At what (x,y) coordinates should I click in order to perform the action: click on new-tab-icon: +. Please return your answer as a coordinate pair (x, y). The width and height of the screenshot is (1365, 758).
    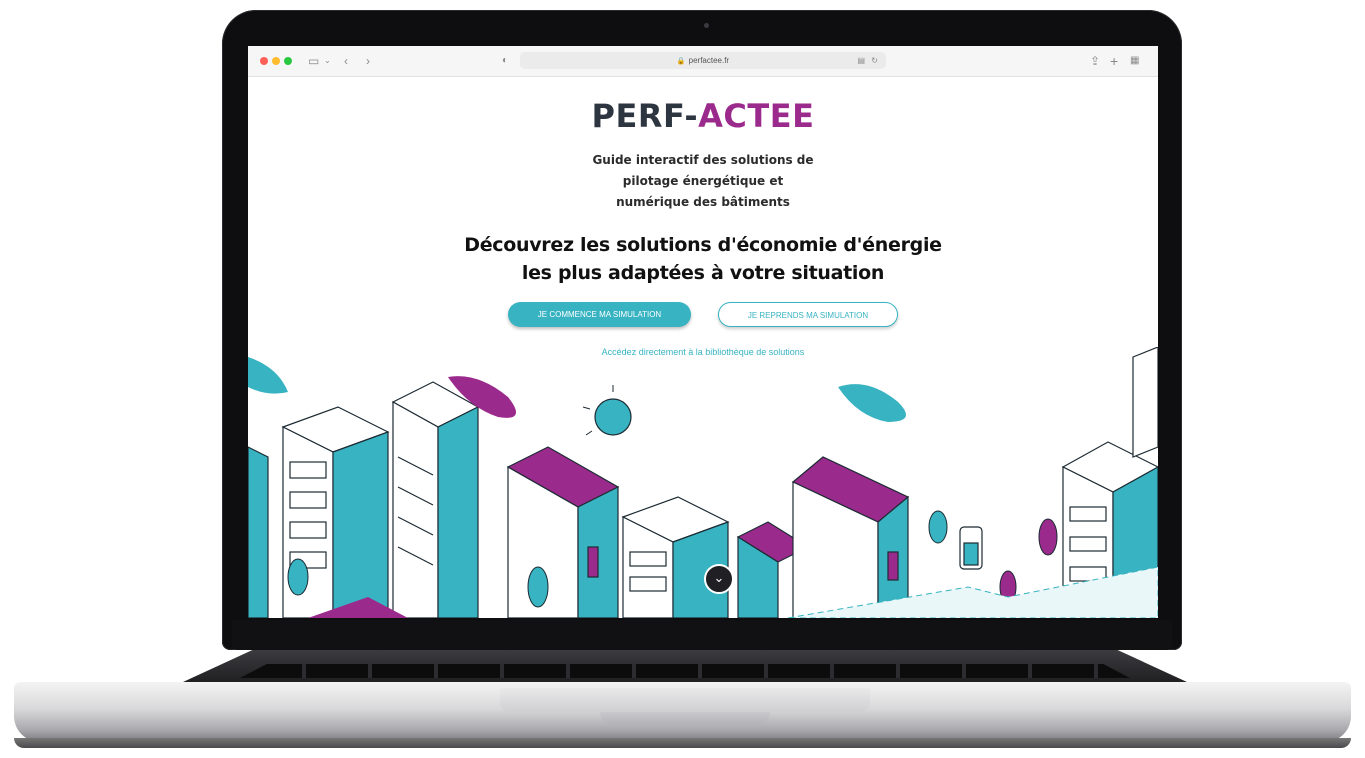
    Looking at the image, I should click on (1114, 61).